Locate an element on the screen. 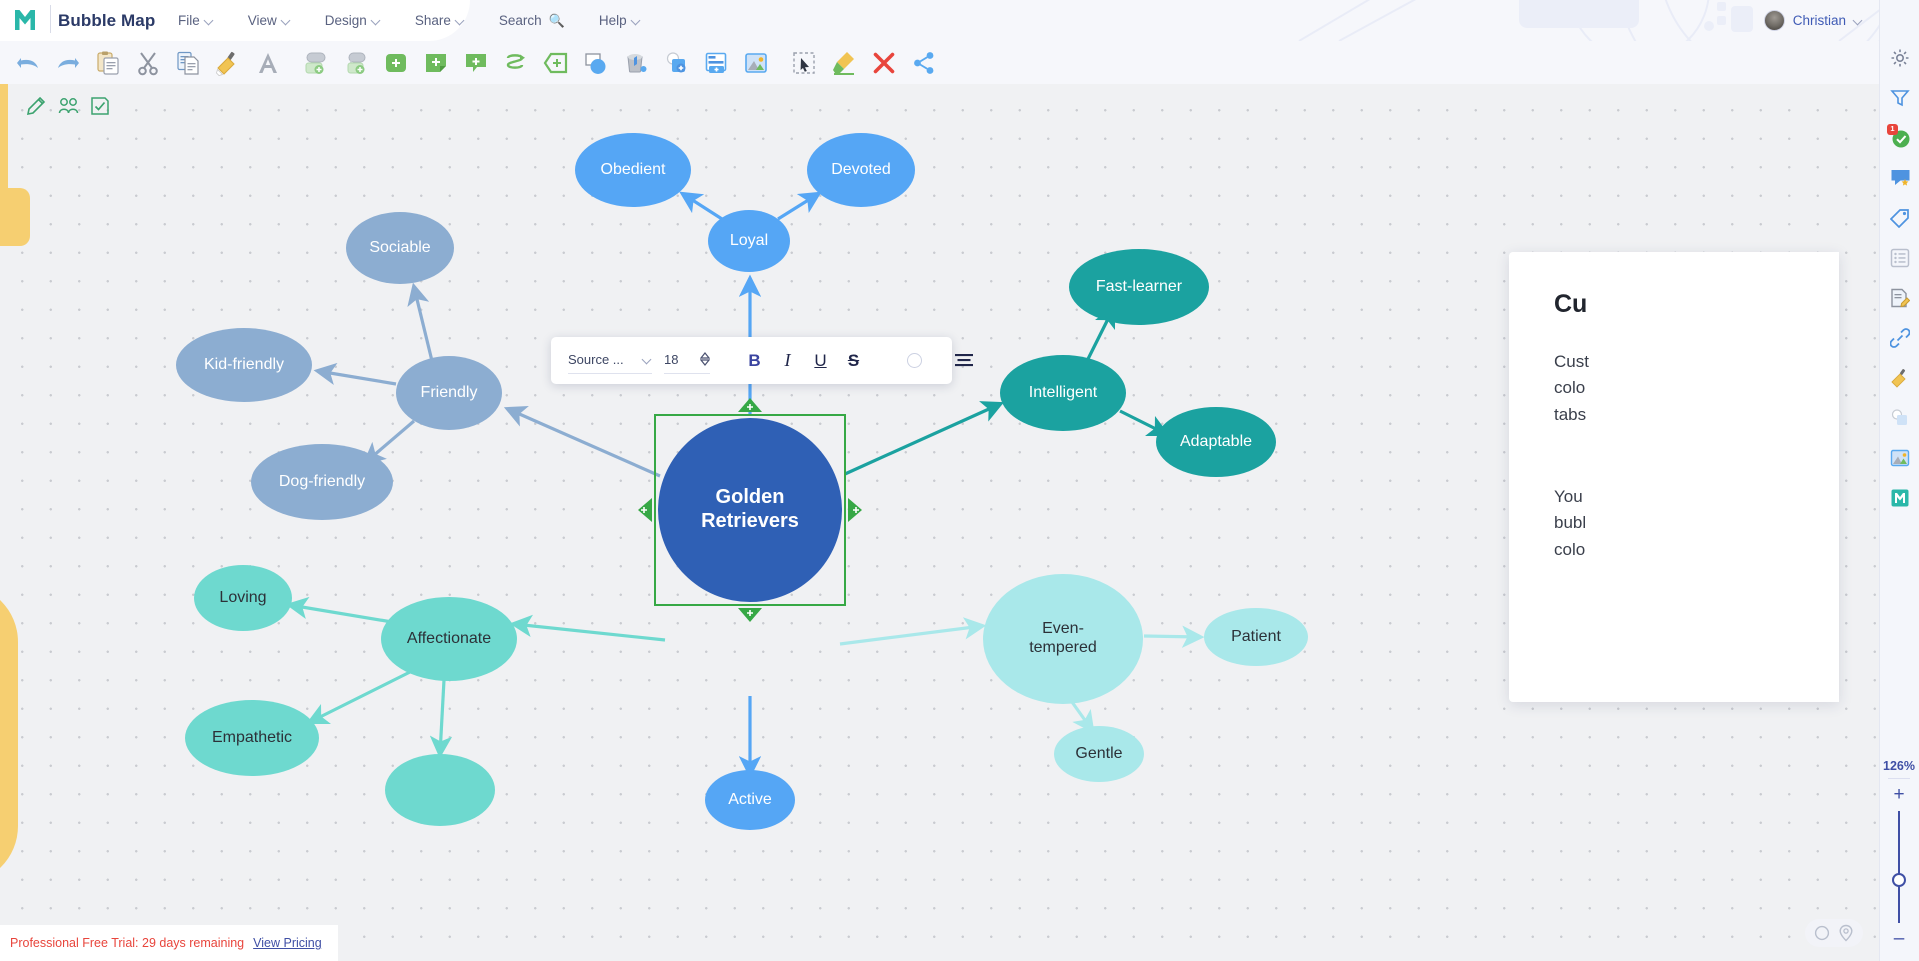  location-pin-icon is located at coordinates (1846, 933).